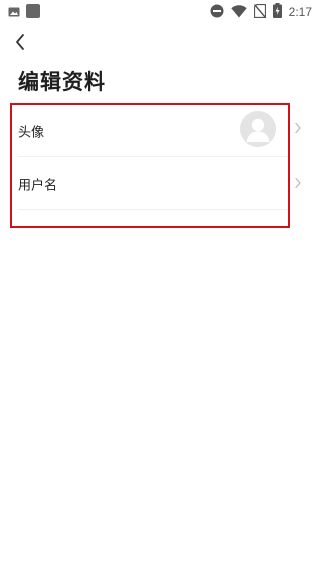 The height and width of the screenshot is (568, 320). Describe the element at coordinates (62, 82) in the screenshot. I see `page-title: 编辑资料` at that location.